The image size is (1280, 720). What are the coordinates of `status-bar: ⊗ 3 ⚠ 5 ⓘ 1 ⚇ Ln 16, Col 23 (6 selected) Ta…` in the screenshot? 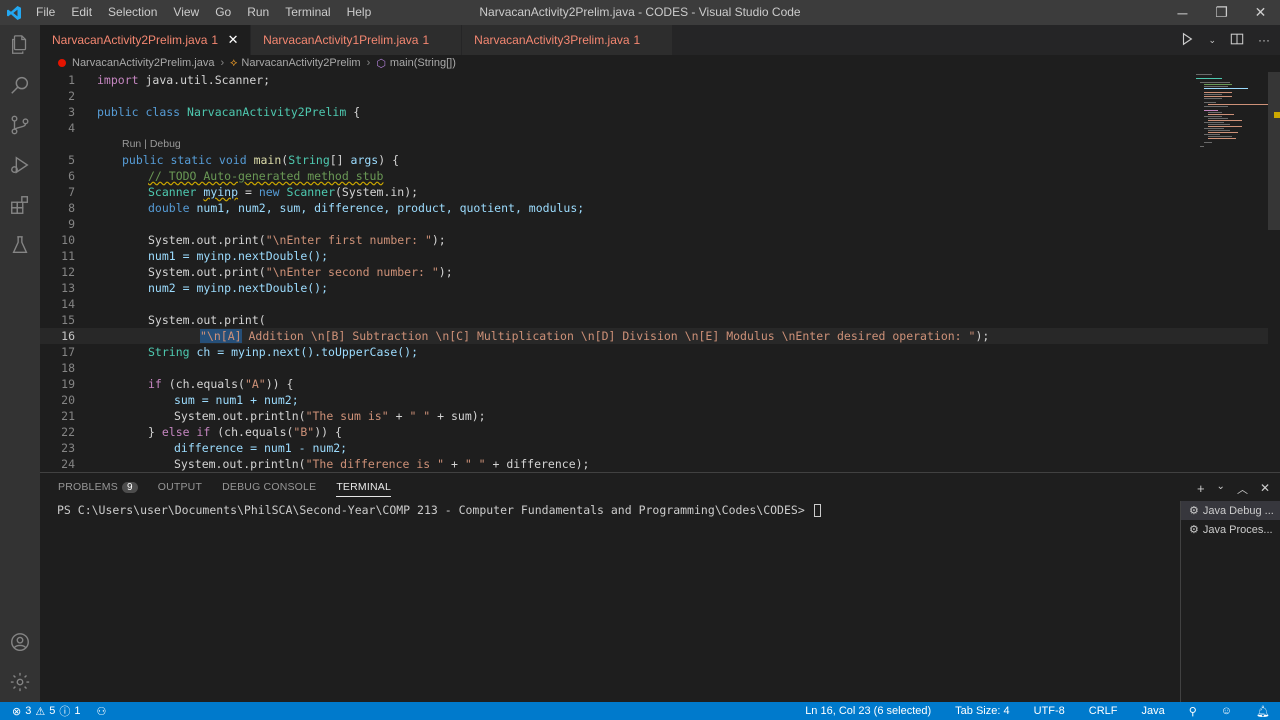 It's located at (640, 711).